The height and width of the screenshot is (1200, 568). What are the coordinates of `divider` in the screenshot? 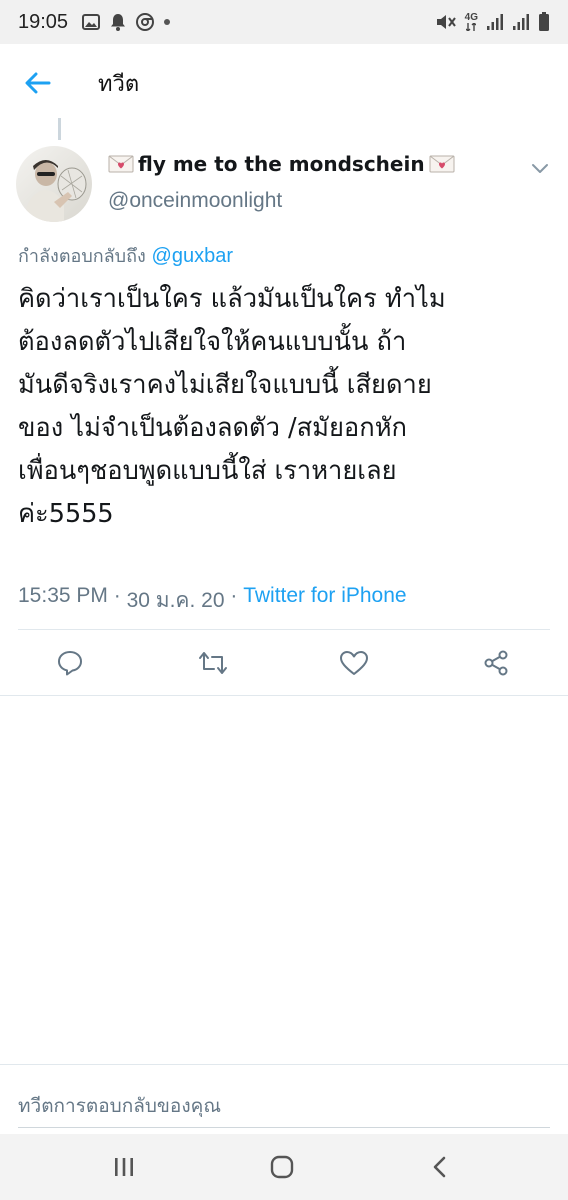 It's located at (284, 695).